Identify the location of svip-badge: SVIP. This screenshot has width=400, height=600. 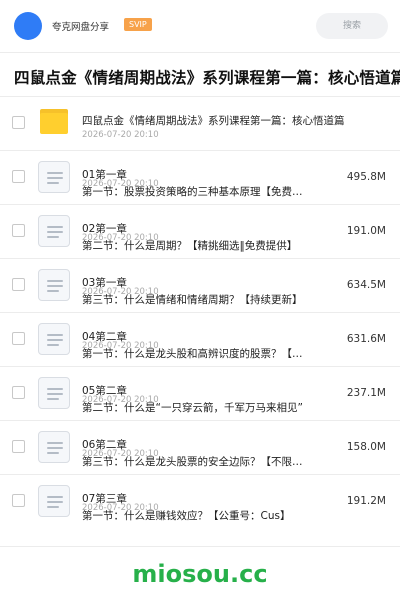
(138, 24).